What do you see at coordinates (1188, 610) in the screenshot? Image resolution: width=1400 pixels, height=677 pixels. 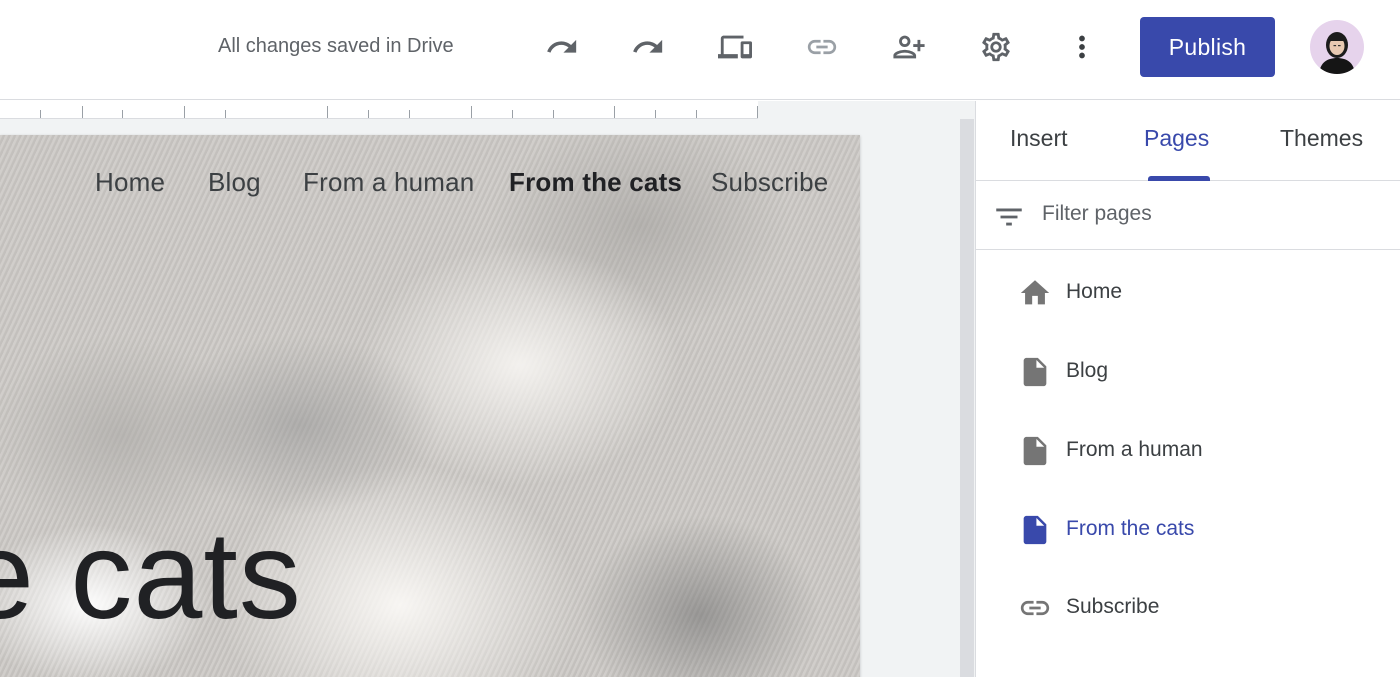 I see `page-item-subscribe: Subscribe` at bounding box center [1188, 610].